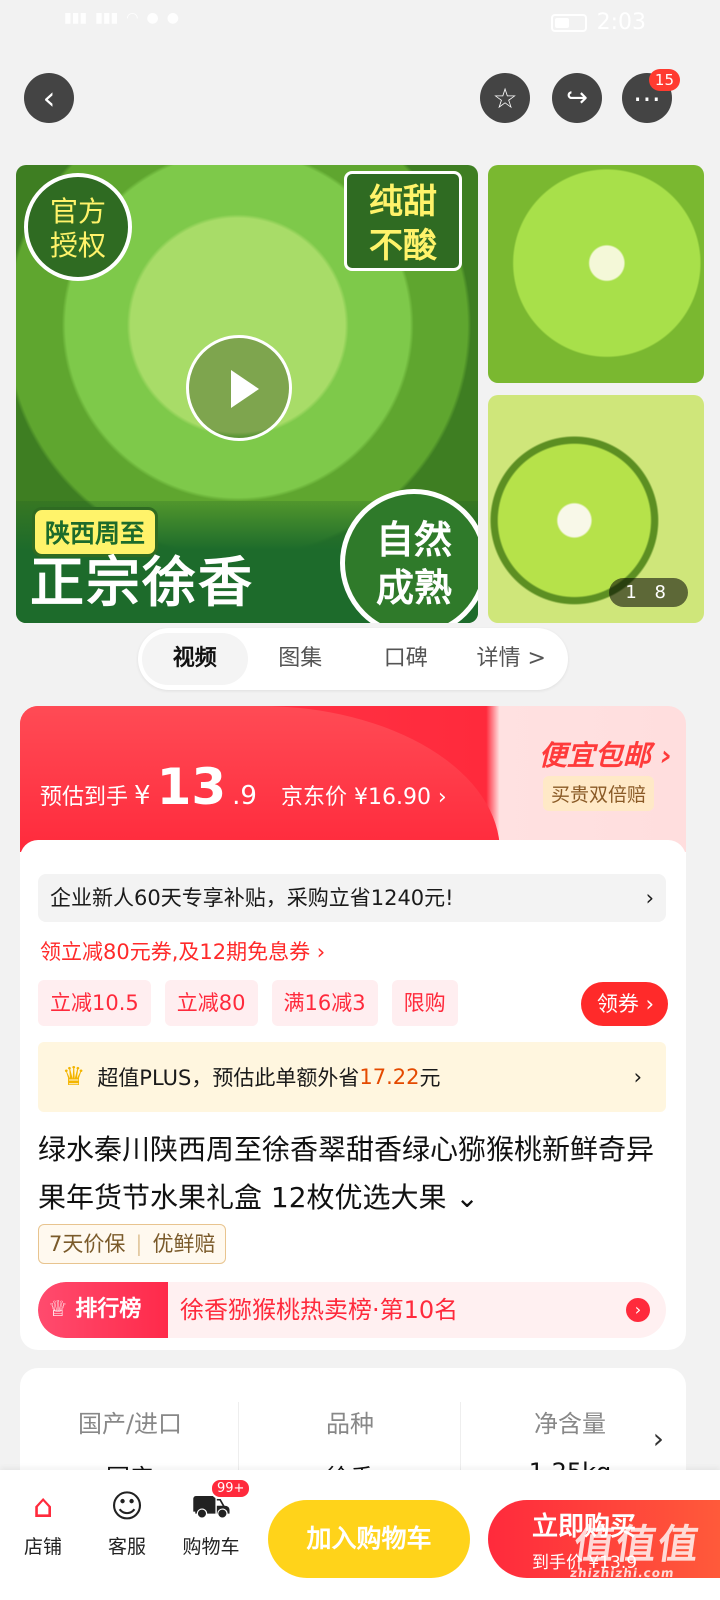  What do you see at coordinates (191, 787) in the screenshot?
I see `price-integer: 13` at bounding box center [191, 787].